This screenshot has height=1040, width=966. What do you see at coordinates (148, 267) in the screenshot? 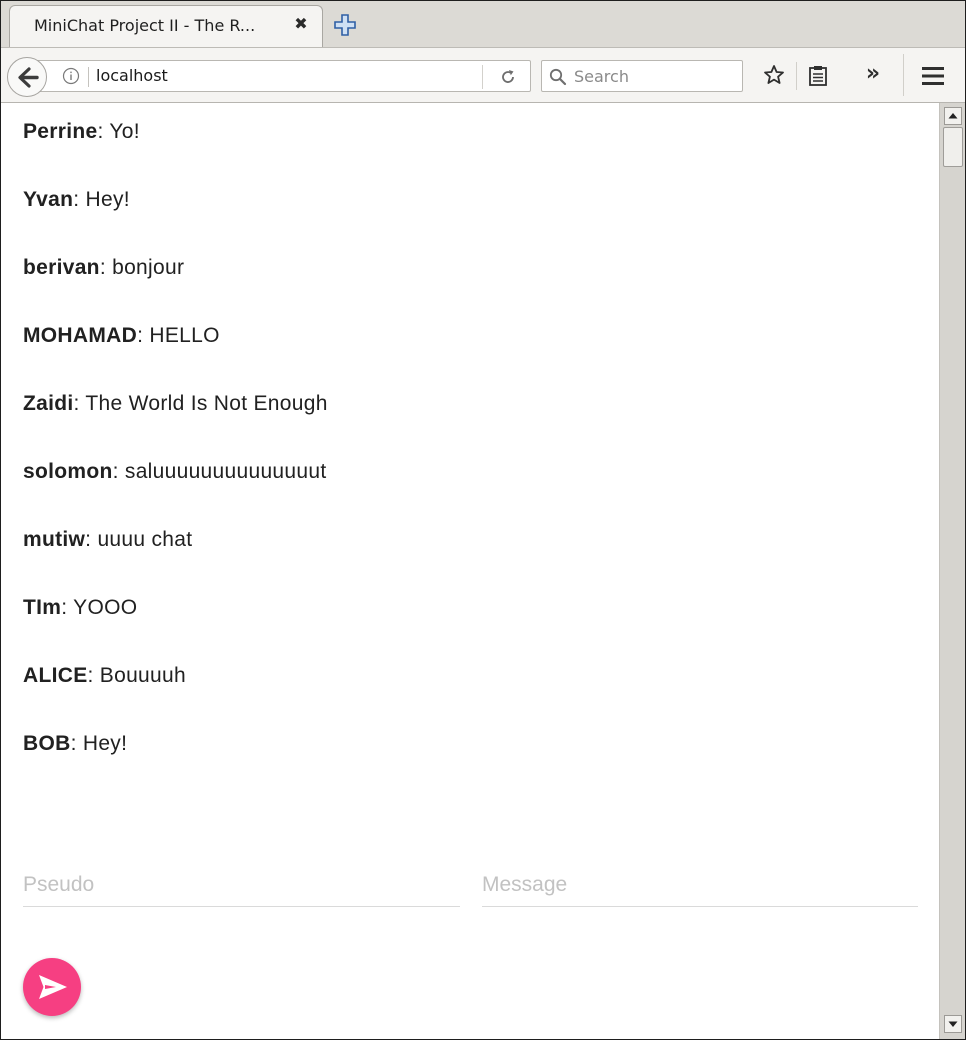
I see `message-text: bonjour` at bounding box center [148, 267].